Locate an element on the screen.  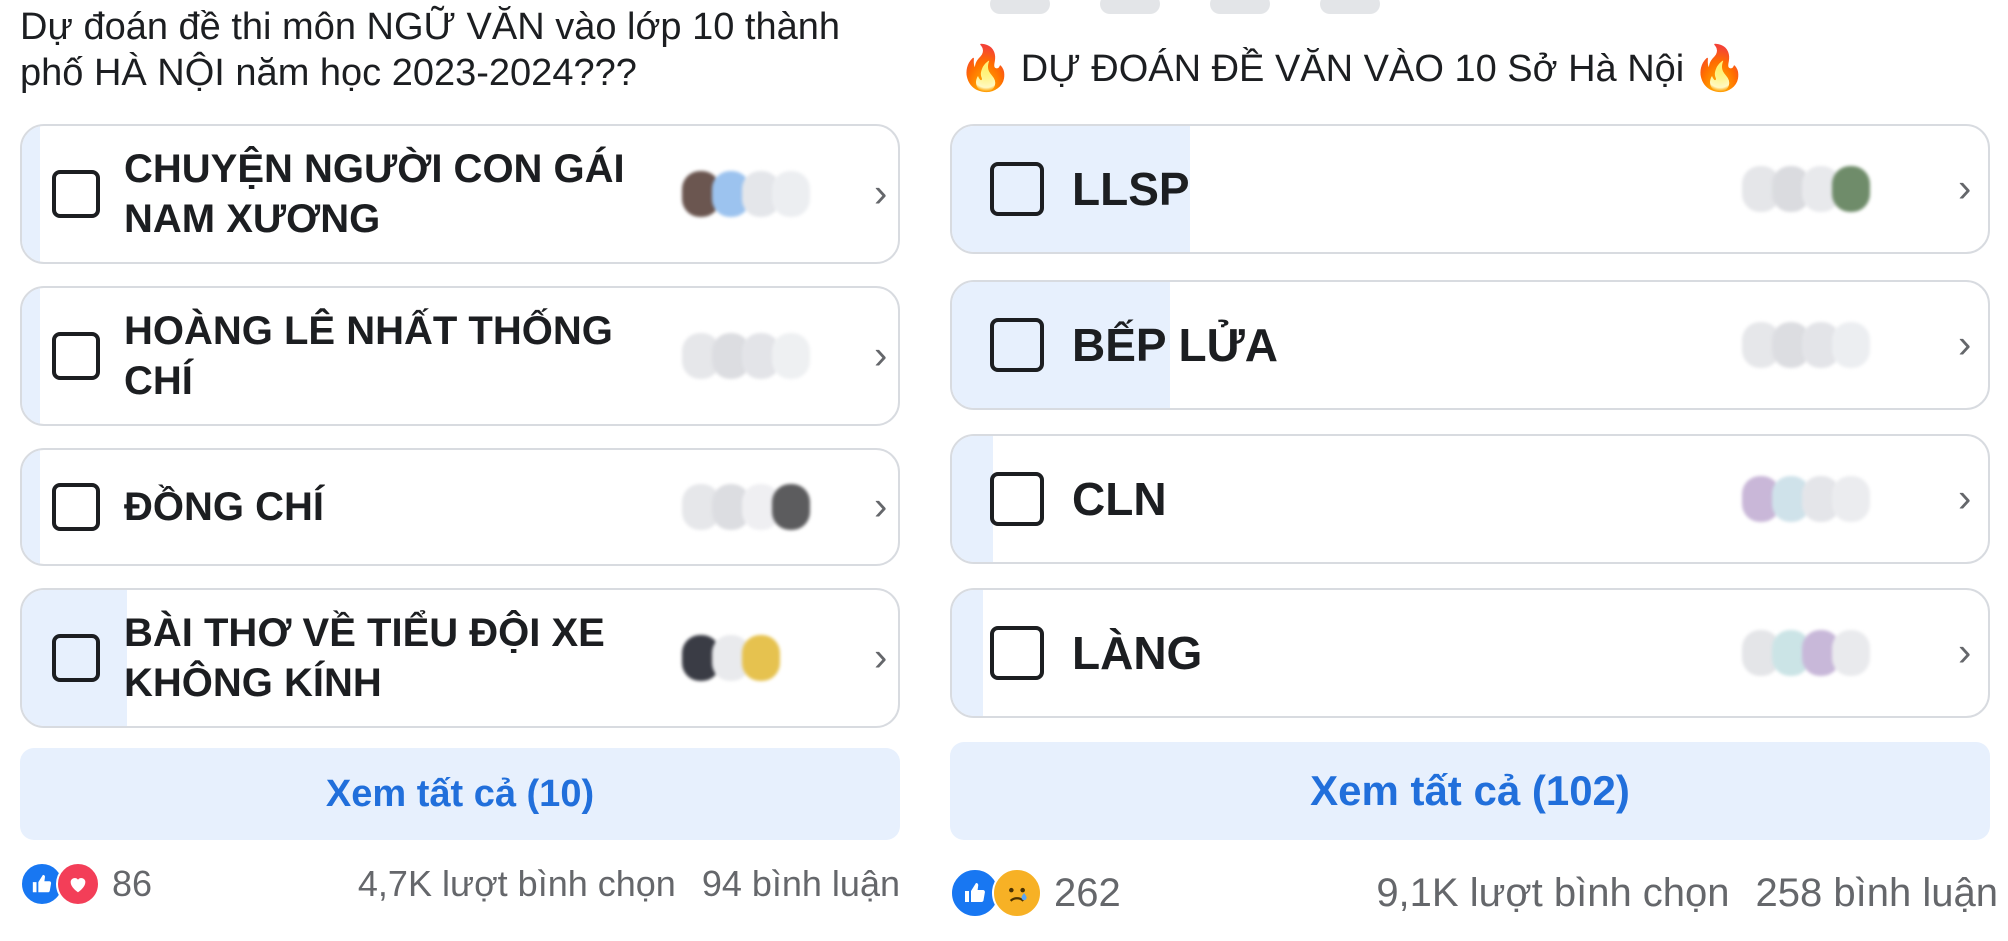
poll-option: BÀI THƠ VỀ TIỂU ĐỘI XE KHÔNG KÍNH › is located at coordinates (460, 658).